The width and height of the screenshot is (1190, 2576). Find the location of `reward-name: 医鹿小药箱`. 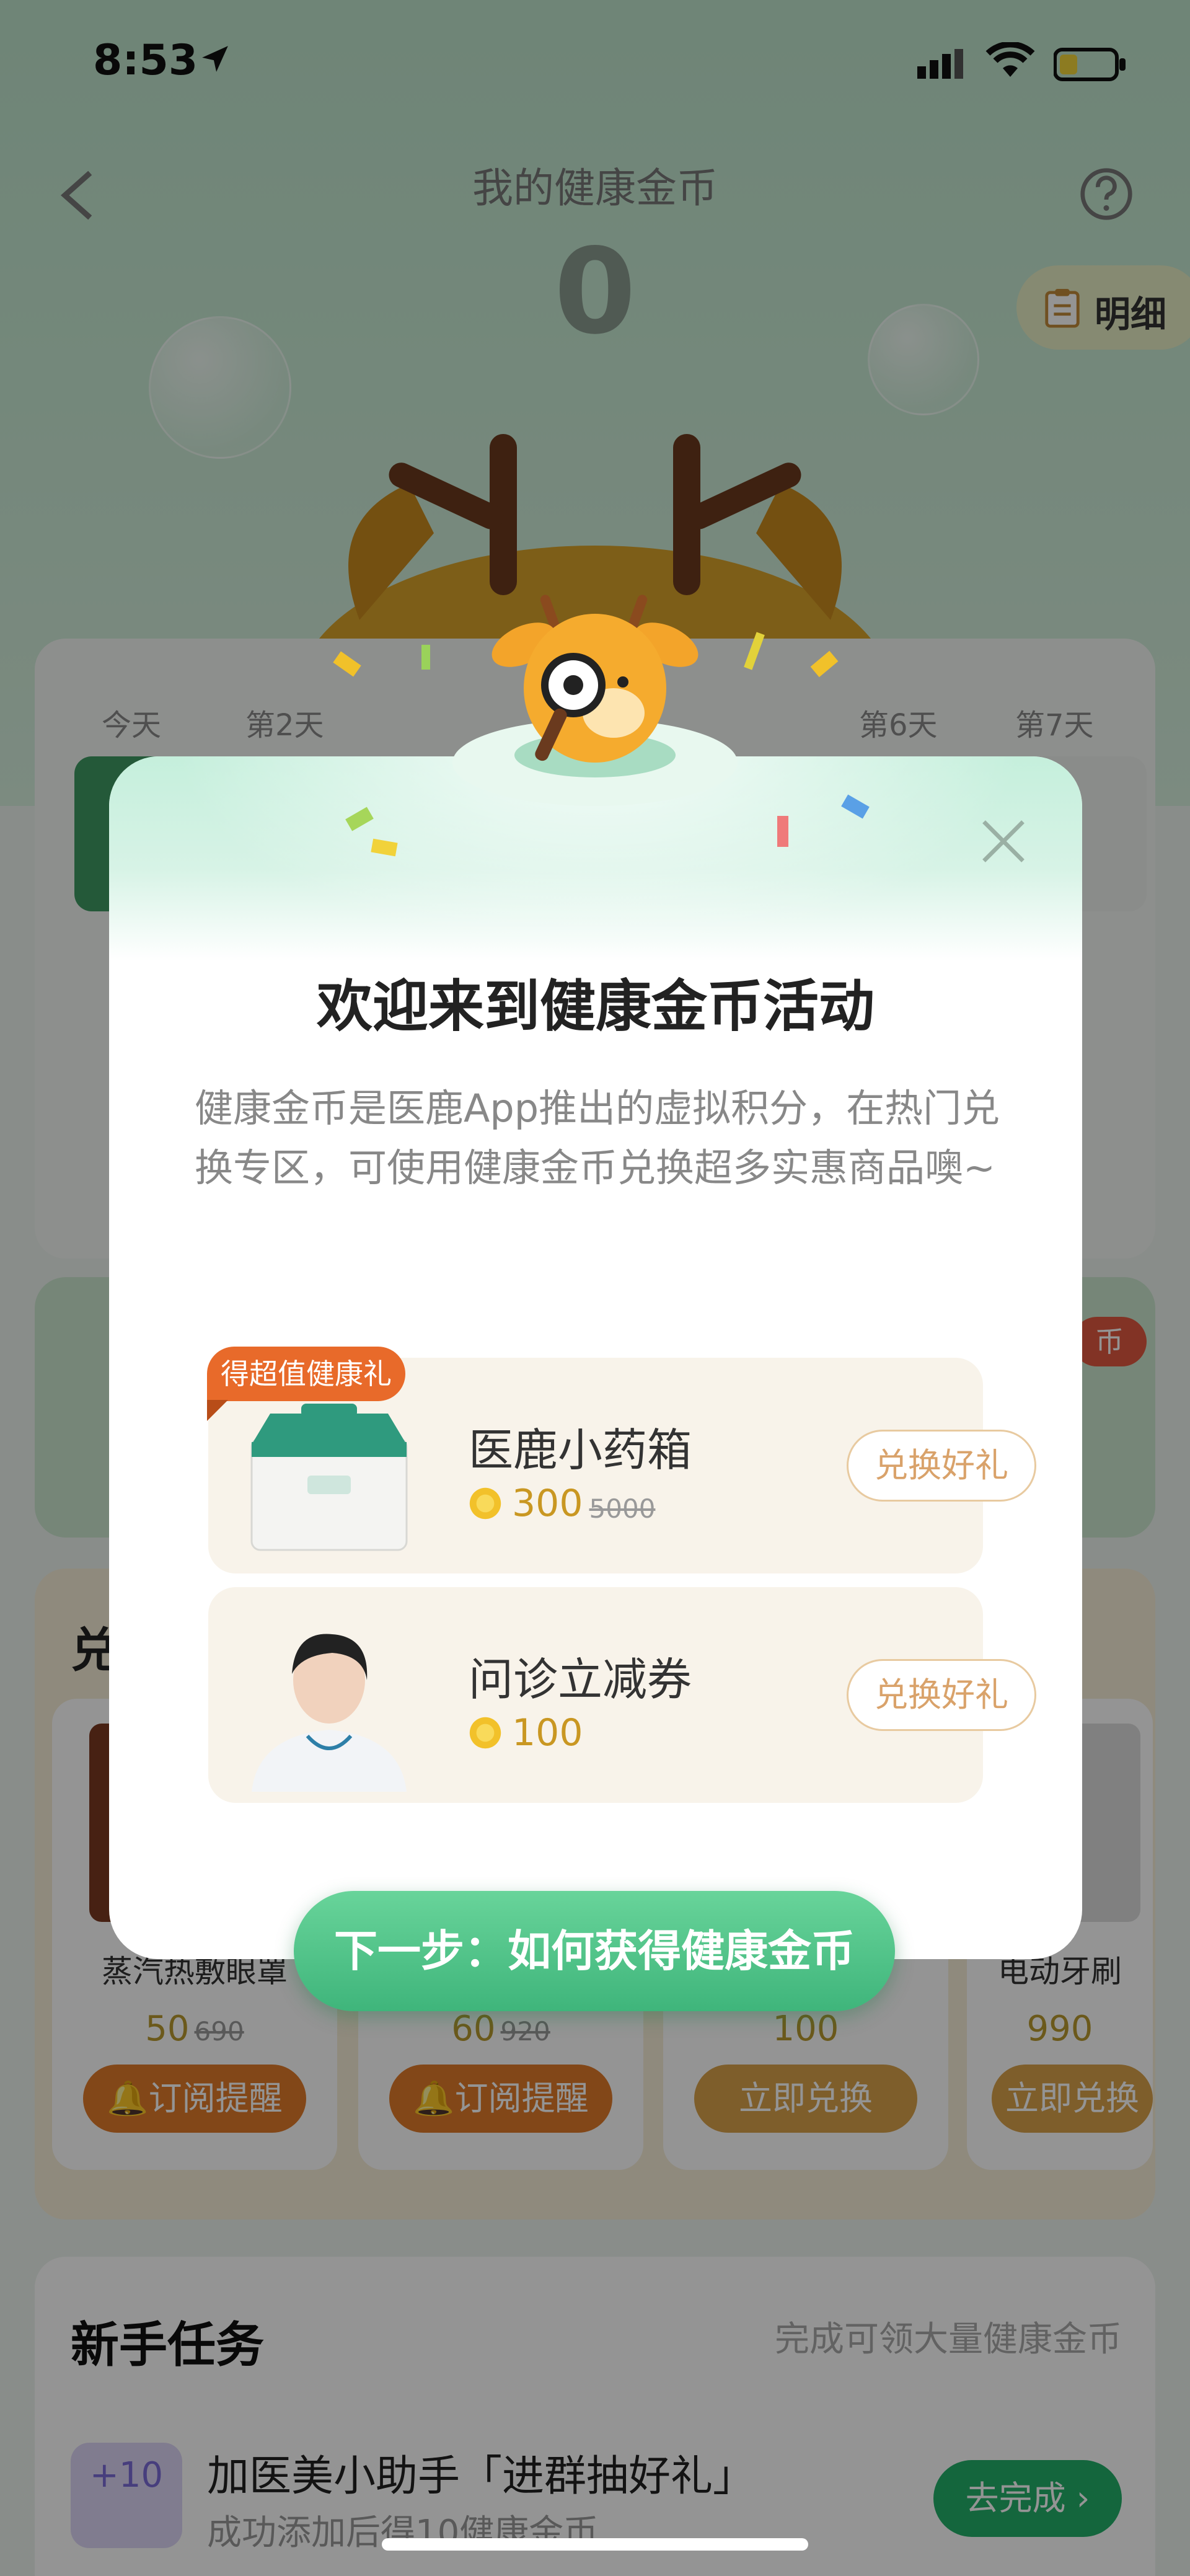

reward-name: 医鹿小药箱 is located at coordinates (580, 1450).